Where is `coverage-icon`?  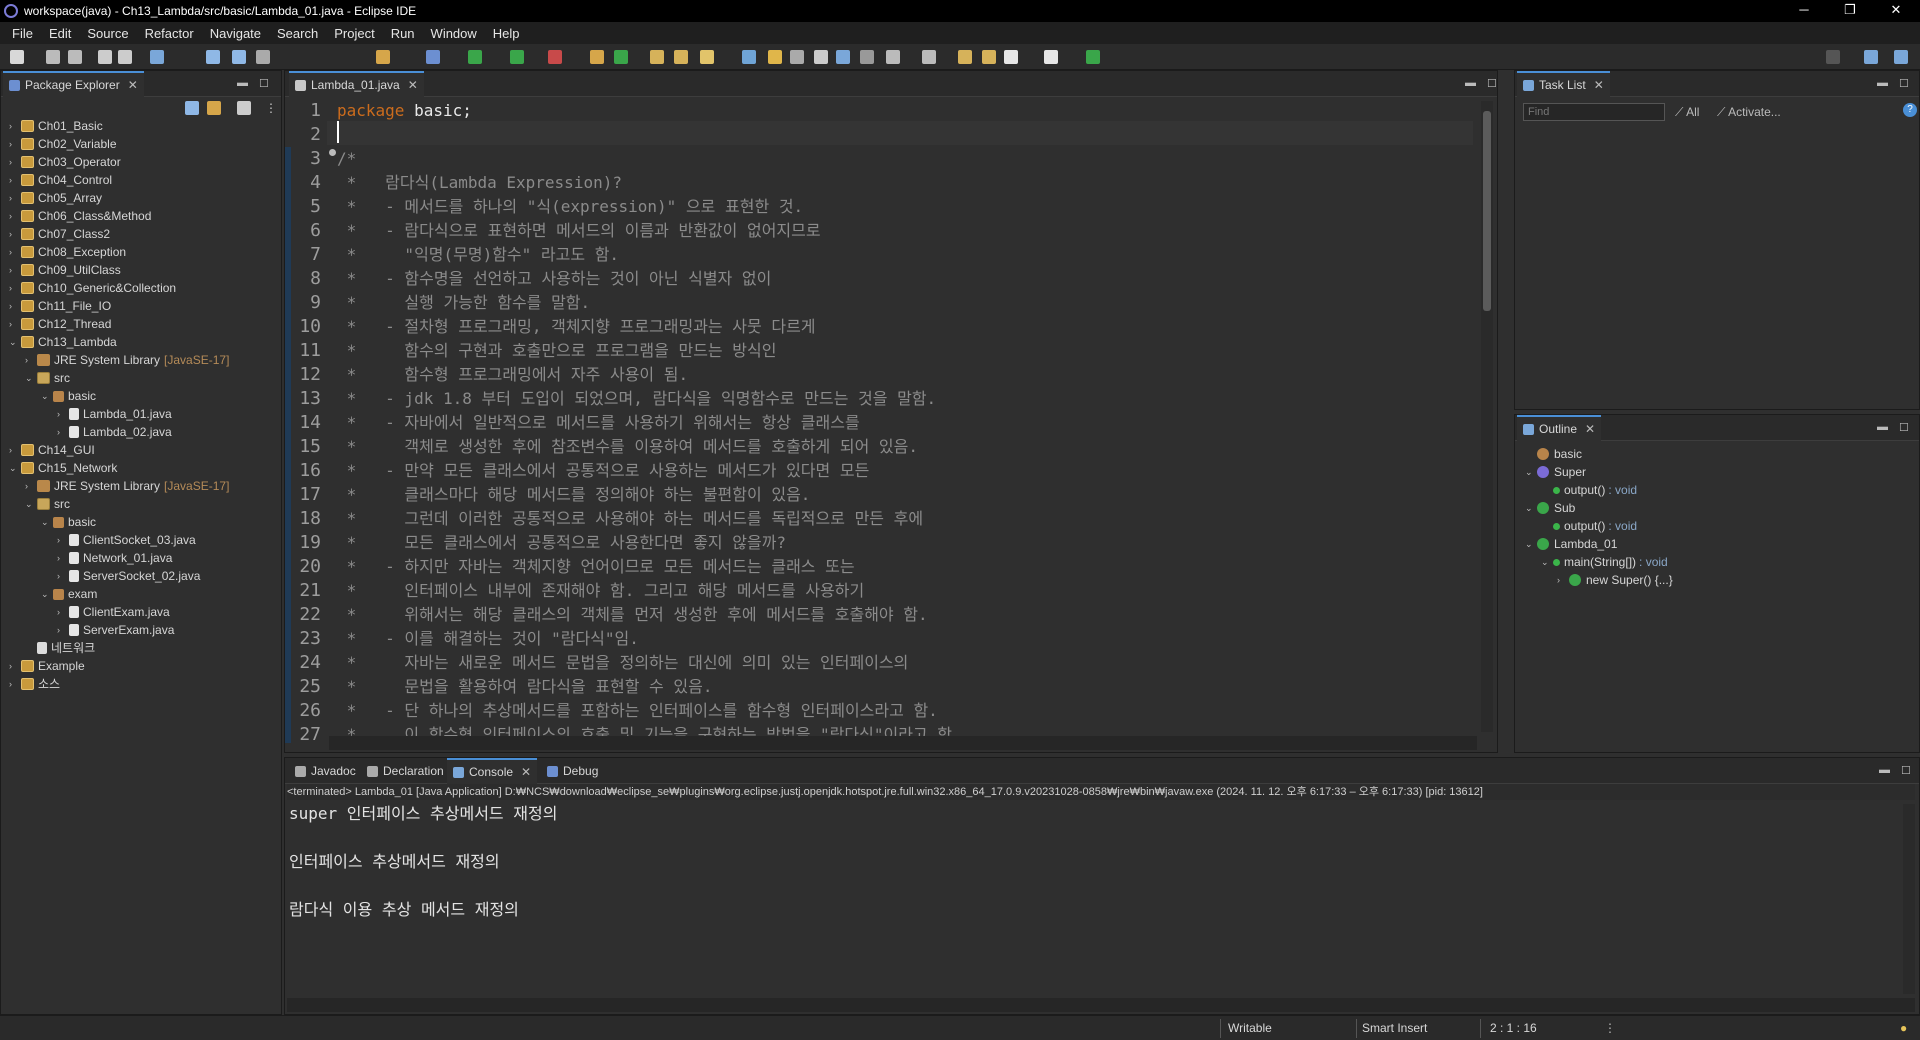
coverage-icon is located at coordinates (517, 57).